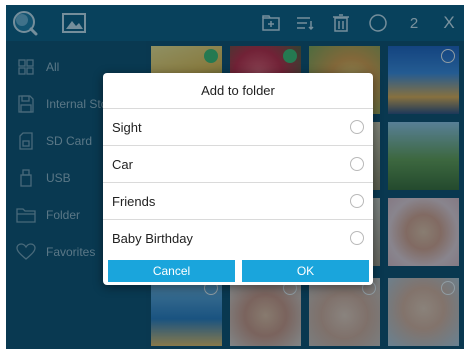 The height and width of the screenshot is (350, 464). Describe the element at coordinates (134, 201) in the screenshot. I see `folder-option-label: Friends` at that location.